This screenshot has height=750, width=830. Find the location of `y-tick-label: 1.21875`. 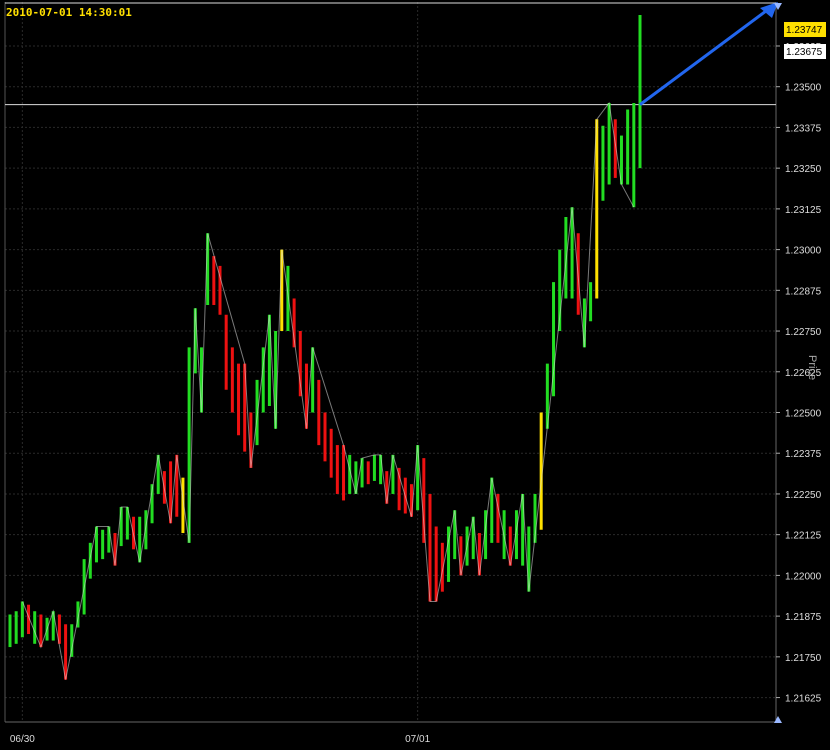

y-tick-label: 1.21875 is located at coordinates (803, 617).